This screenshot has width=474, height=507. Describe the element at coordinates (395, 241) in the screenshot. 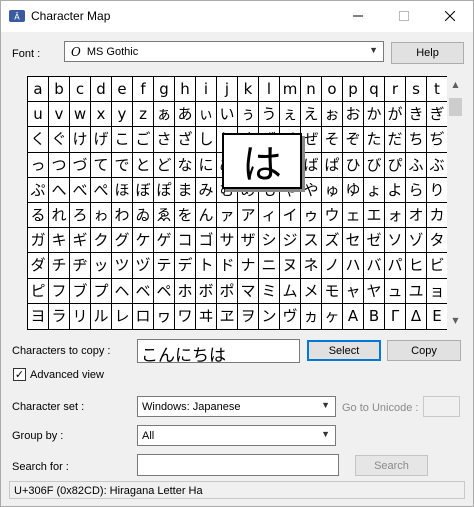

I see `character-cell: ソ` at that location.